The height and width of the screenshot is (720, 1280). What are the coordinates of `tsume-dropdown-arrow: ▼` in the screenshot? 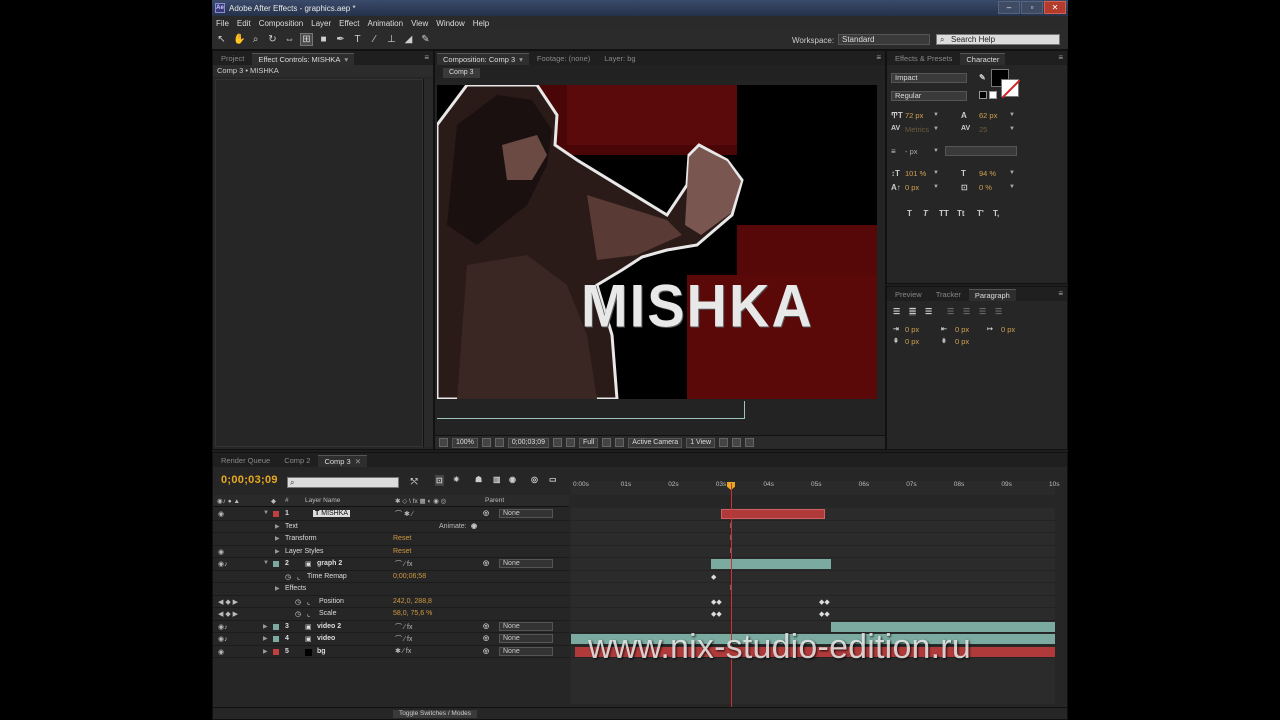 It's located at (1012, 187).